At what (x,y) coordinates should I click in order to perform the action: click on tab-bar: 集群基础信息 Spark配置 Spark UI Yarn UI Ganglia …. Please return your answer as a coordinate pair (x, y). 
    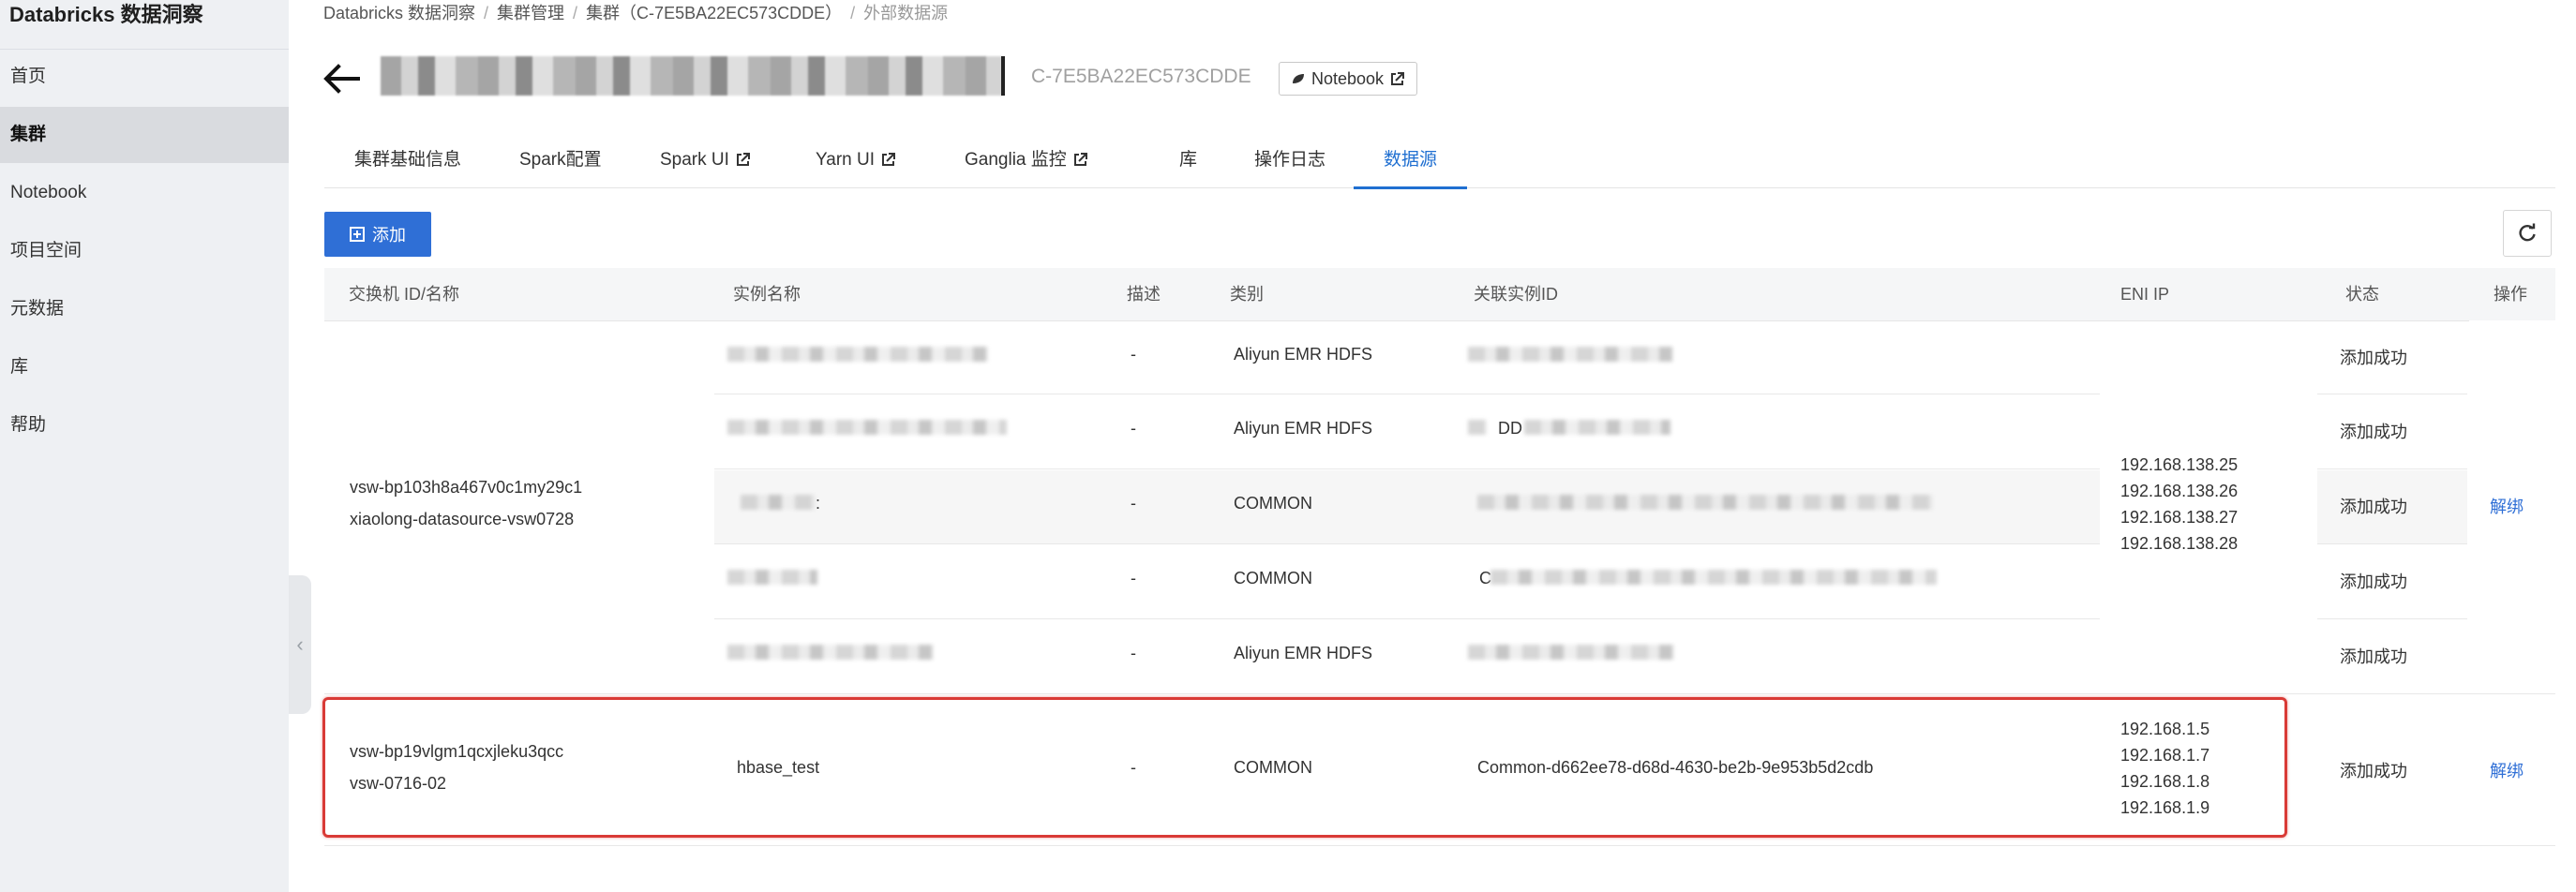
    Looking at the image, I should click on (1440, 165).